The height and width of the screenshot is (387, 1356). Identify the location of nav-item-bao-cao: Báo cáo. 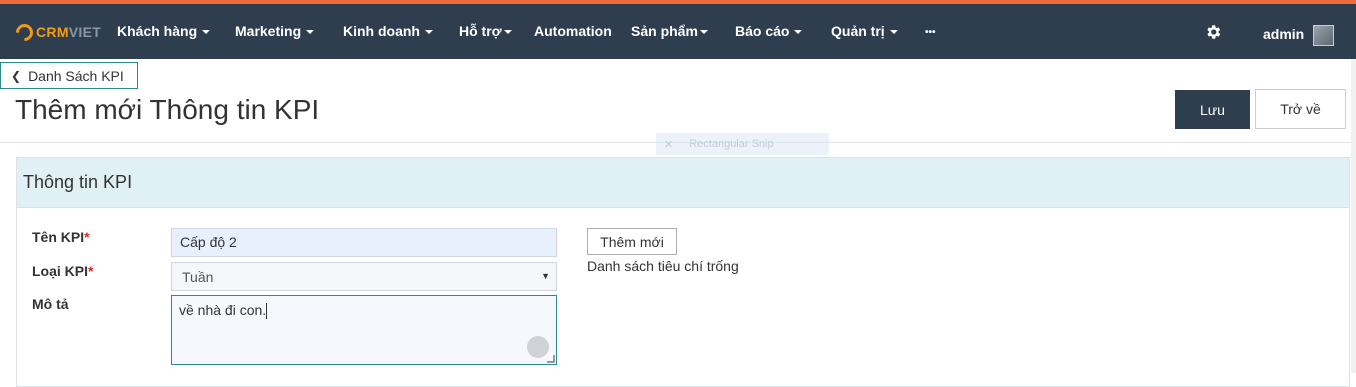
(769, 31).